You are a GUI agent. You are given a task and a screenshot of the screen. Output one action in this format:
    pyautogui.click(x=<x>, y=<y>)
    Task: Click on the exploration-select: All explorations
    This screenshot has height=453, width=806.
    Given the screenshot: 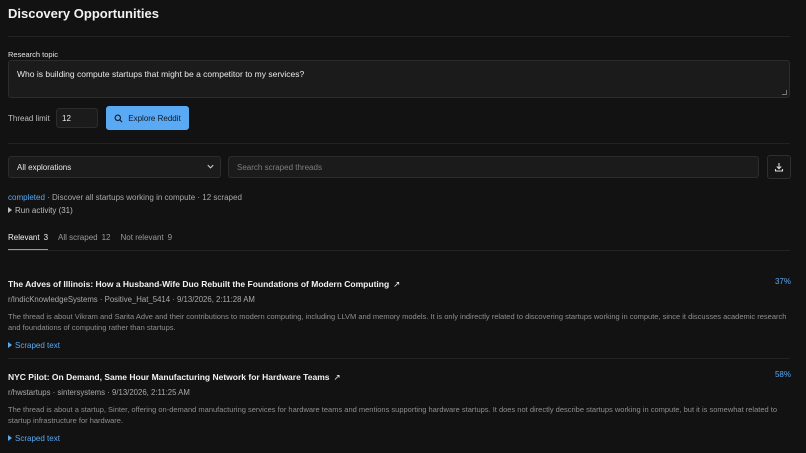 What is the action you would take?
    pyautogui.click(x=114, y=167)
    